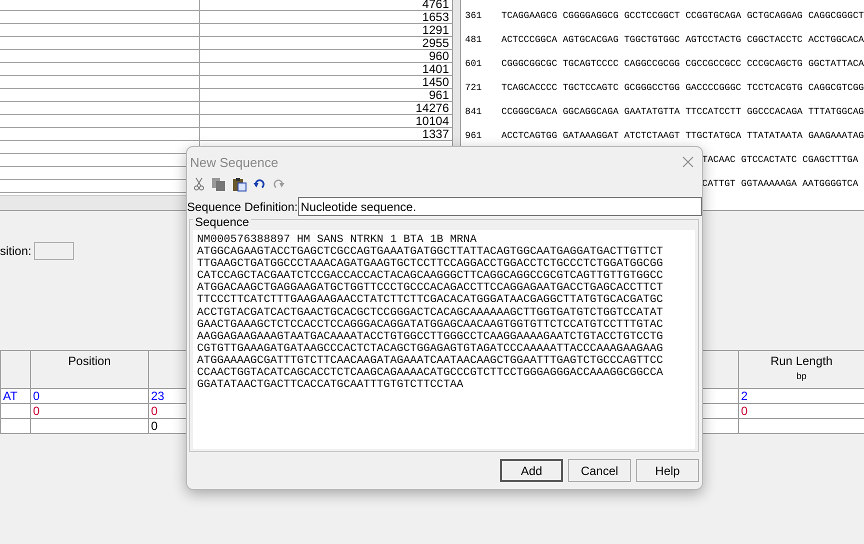 The height and width of the screenshot is (544, 864). What do you see at coordinates (438, 95) in the screenshot?
I see `table-cell: 961` at bounding box center [438, 95].